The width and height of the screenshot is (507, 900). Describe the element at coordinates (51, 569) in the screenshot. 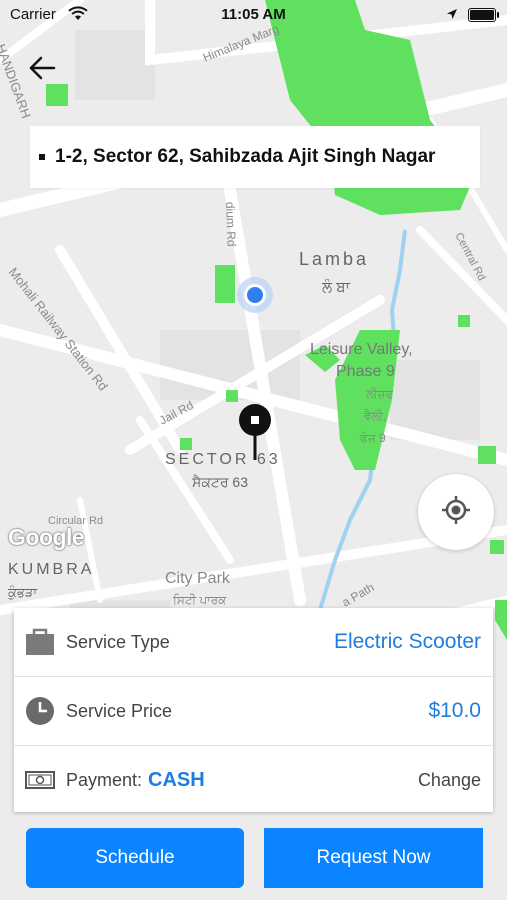

I see `map-label-kumbra: KUMBRA` at that location.